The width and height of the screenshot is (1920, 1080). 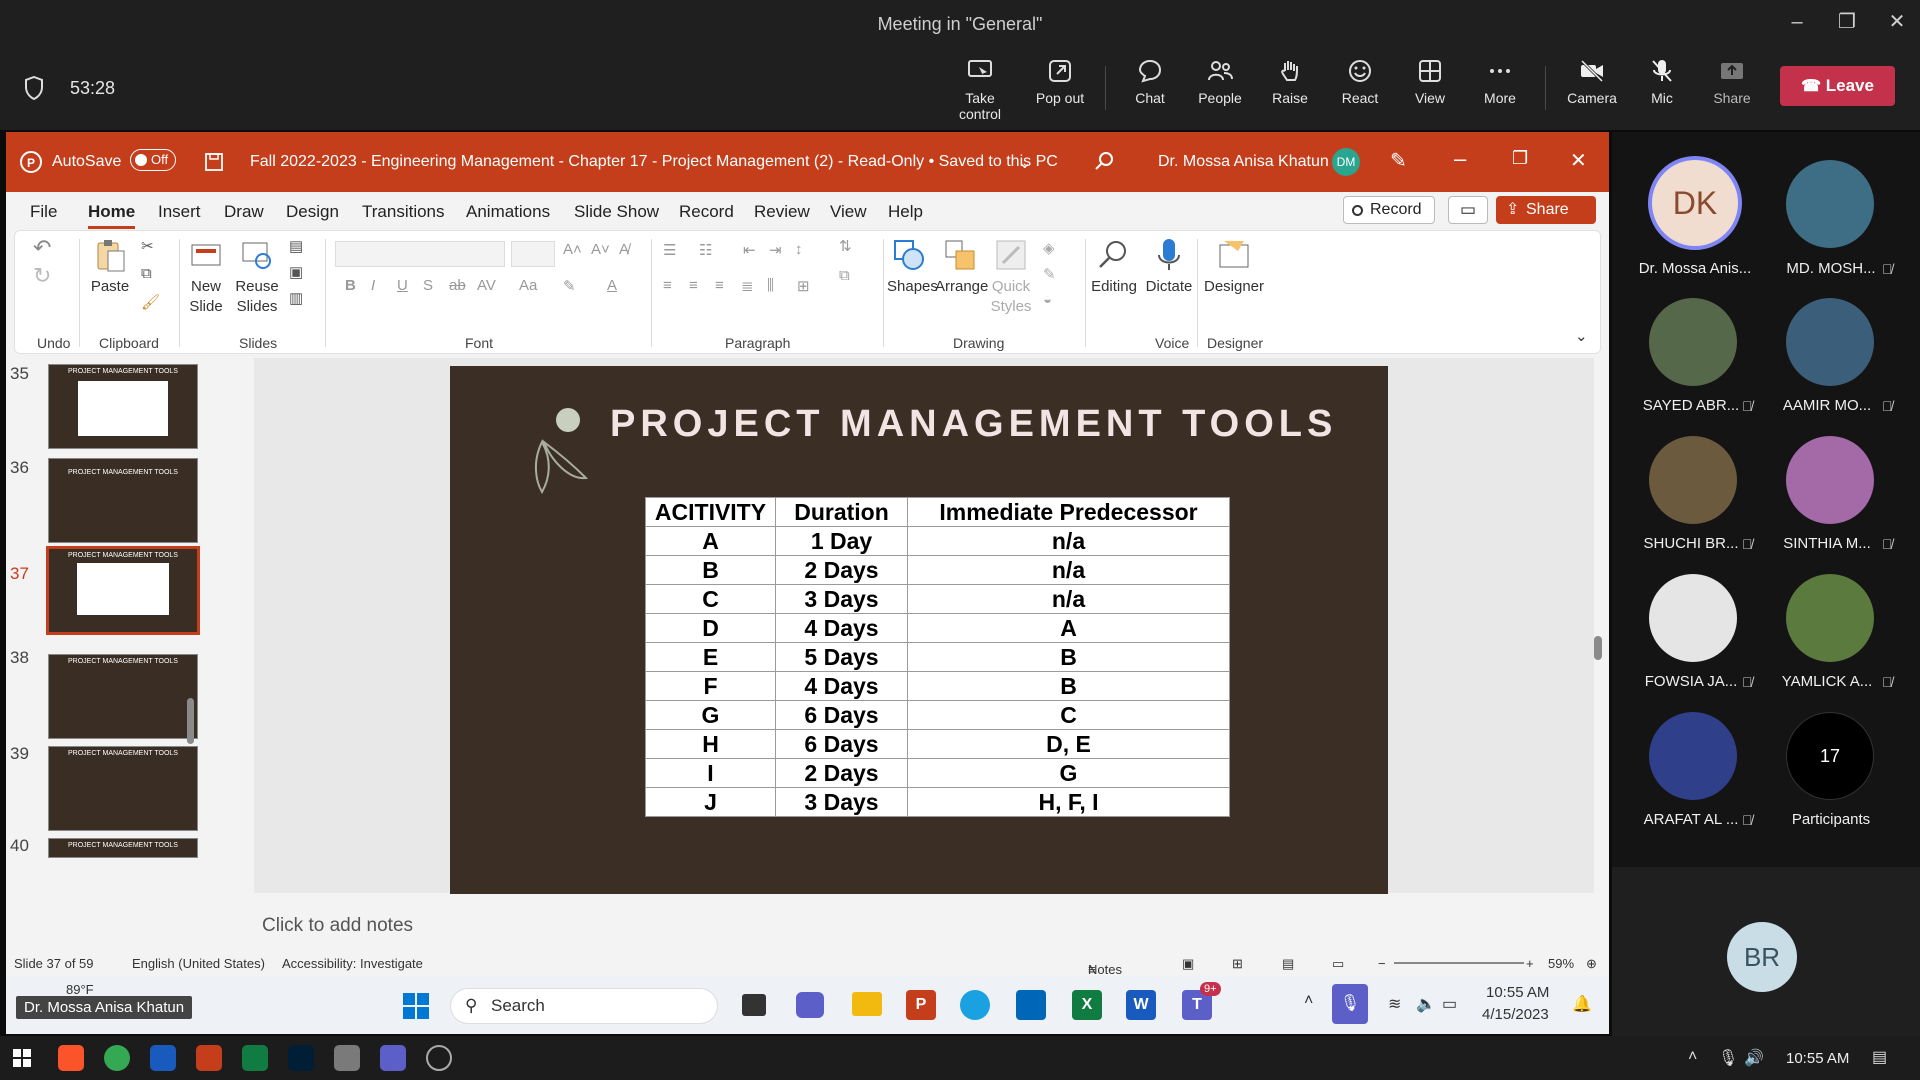 What do you see at coordinates (584, 1006) in the screenshot?
I see `taskbar-search: ⚲ Search` at bounding box center [584, 1006].